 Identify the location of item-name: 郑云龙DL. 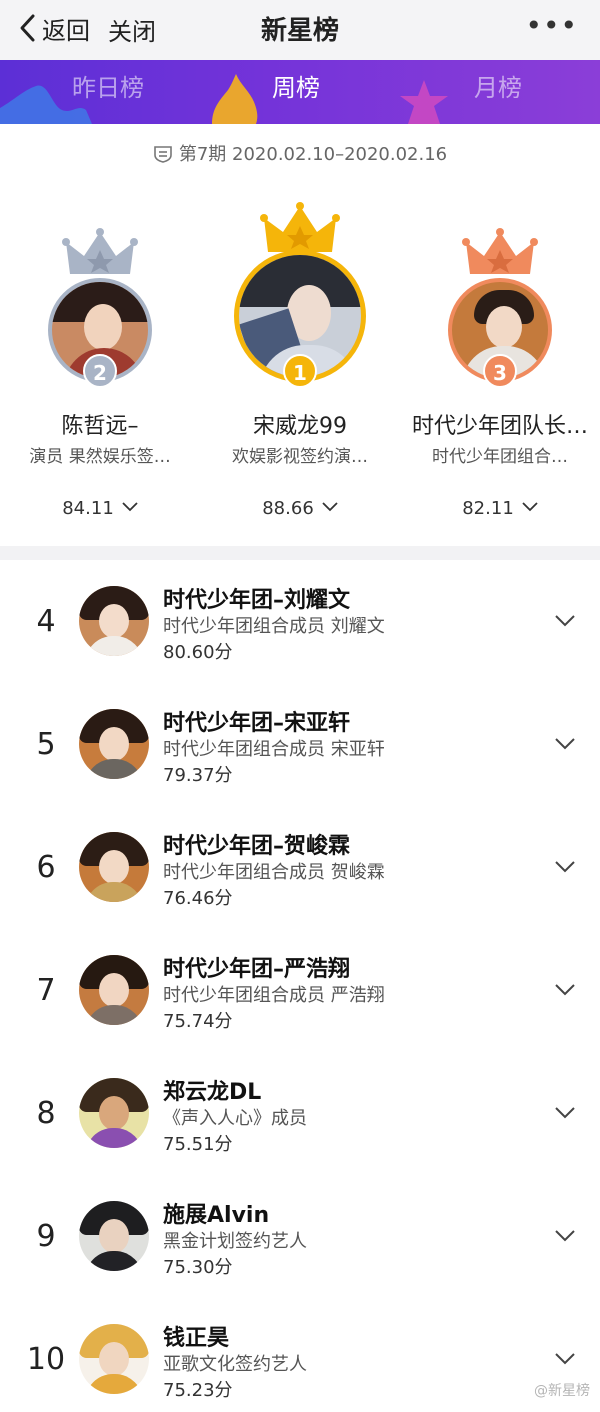
(212, 1092).